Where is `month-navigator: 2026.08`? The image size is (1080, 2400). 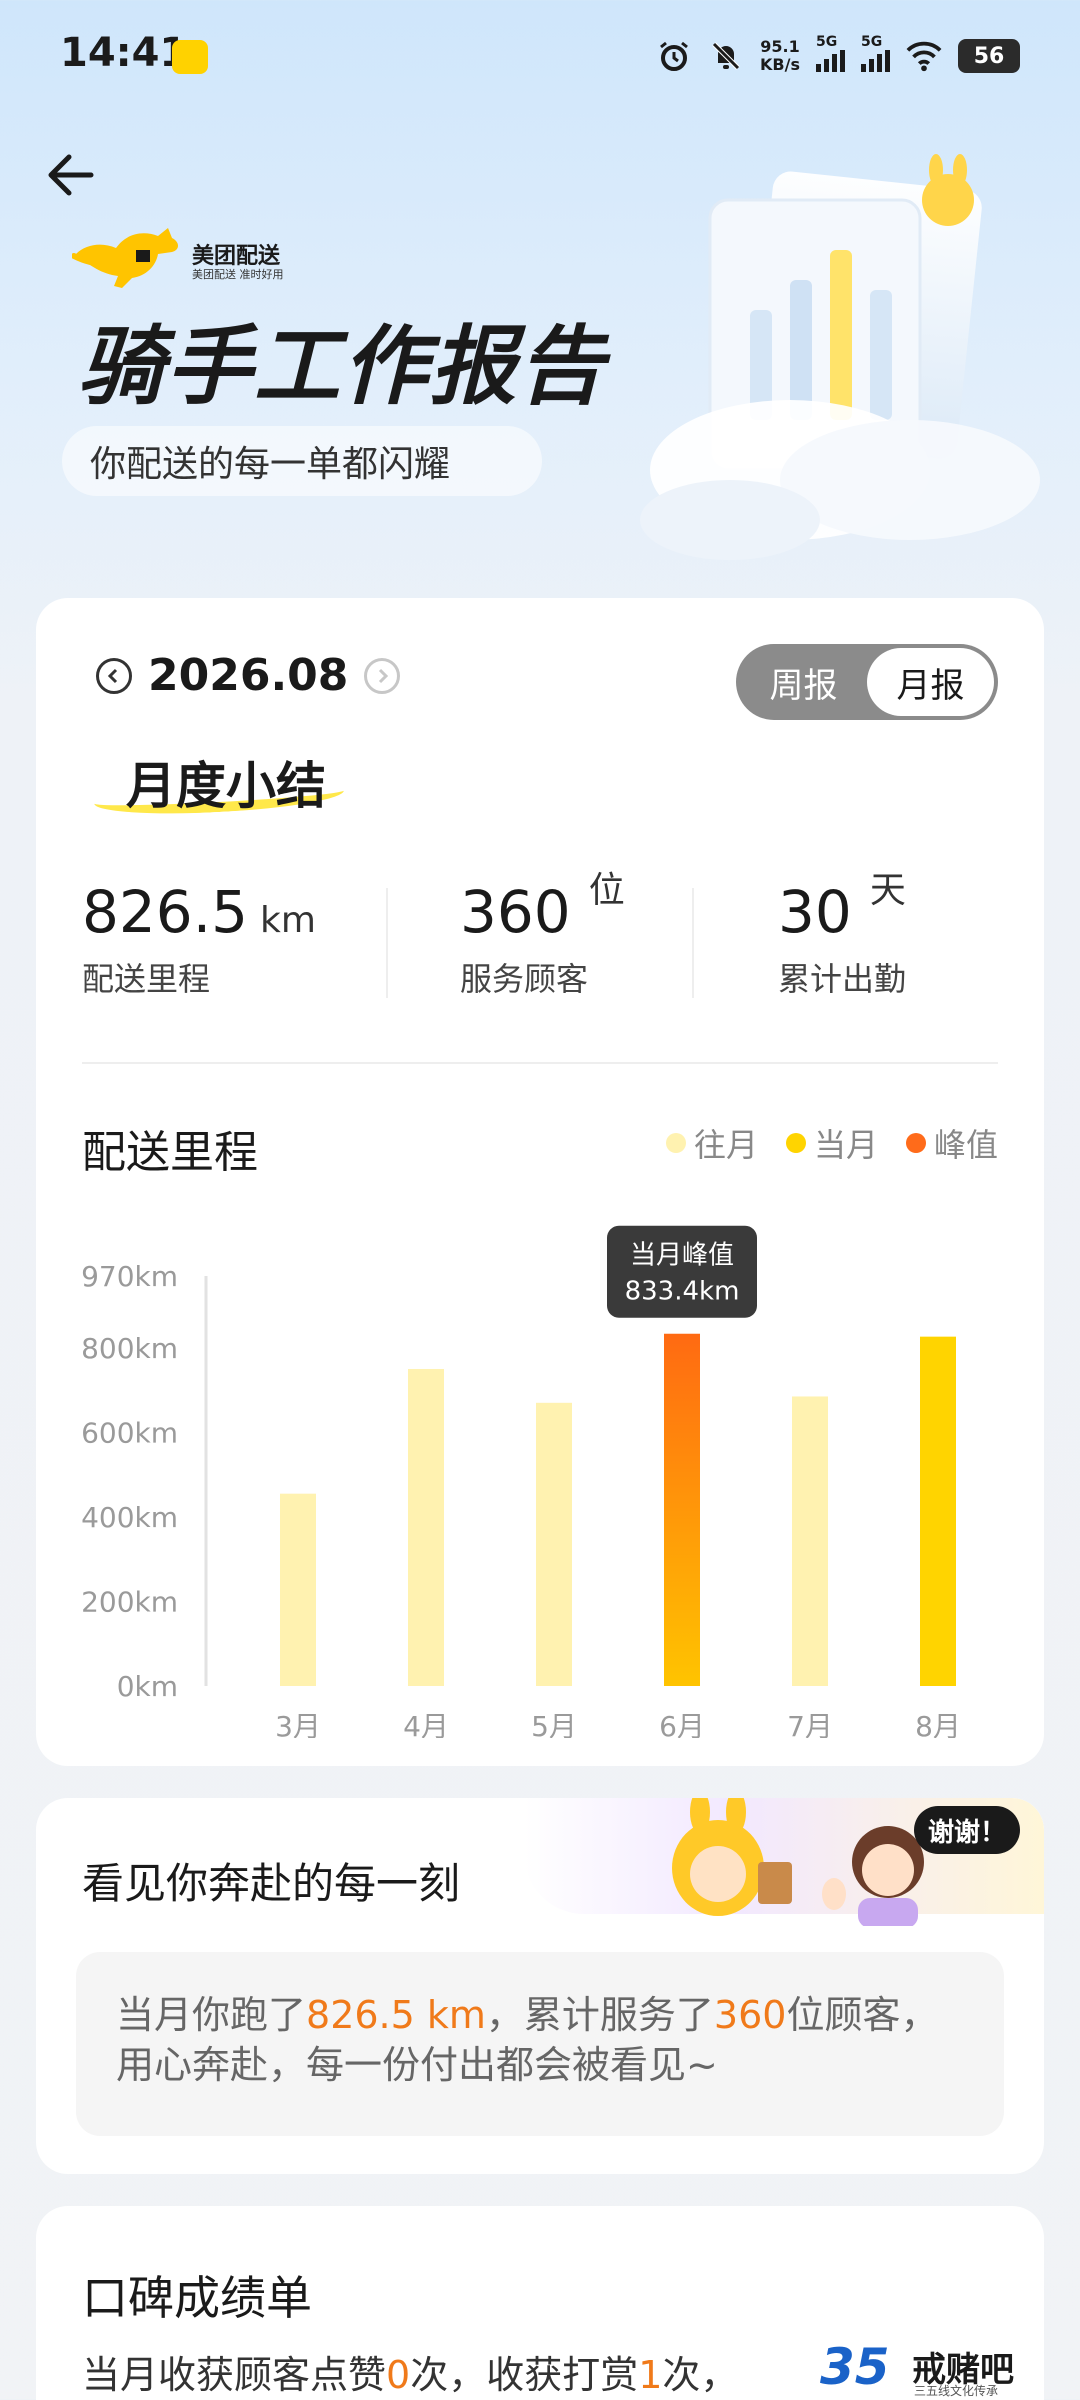
month-navigator: 2026.08 is located at coordinates (248, 675).